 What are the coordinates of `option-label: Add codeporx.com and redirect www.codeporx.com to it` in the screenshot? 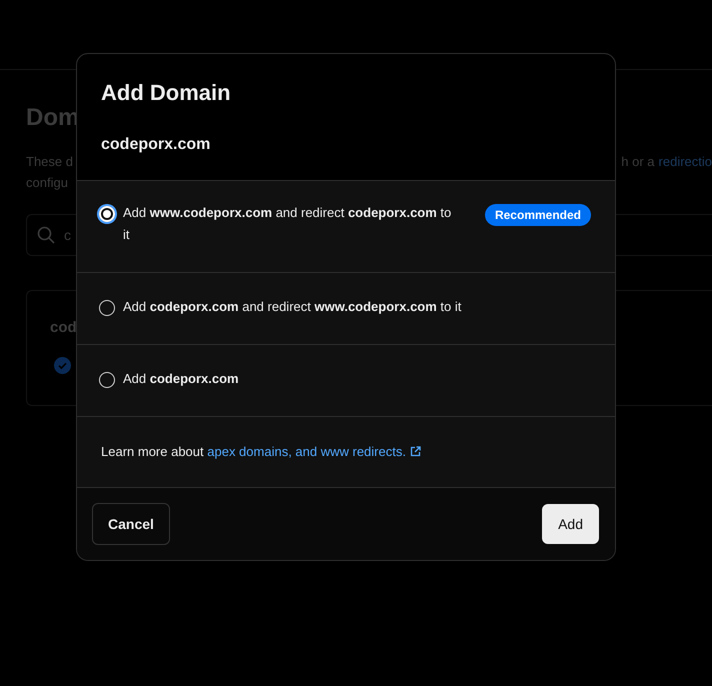 It's located at (292, 307).